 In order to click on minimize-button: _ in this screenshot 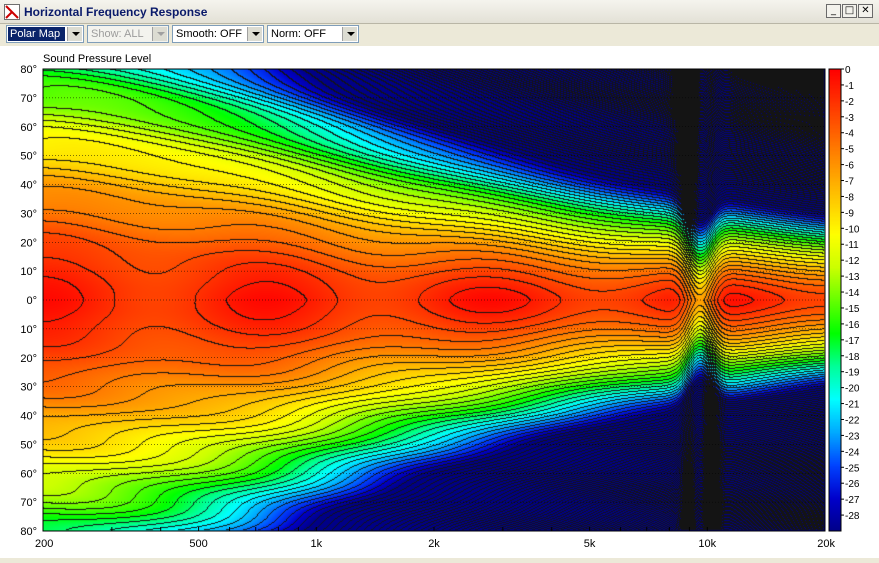, I will do `click(833, 11)`.